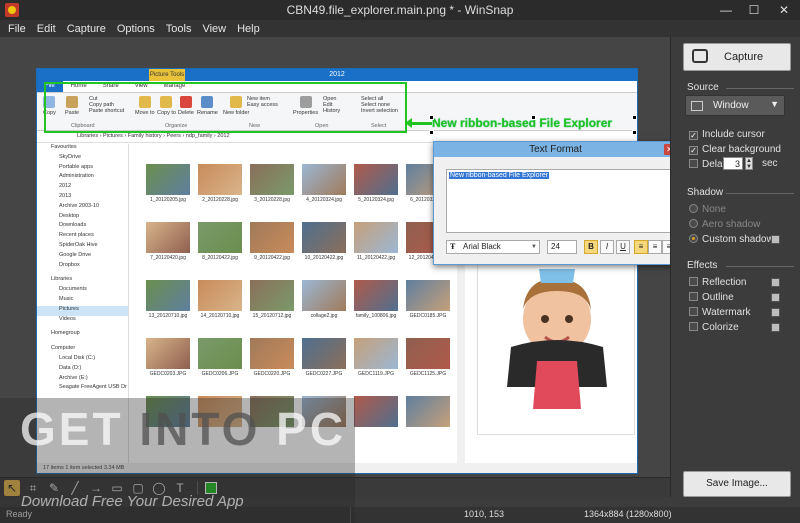 The image size is (800, 523). Describe the element at coordinates (775, 239) in the screenshot. I see `shadow-settings-button` at that location.